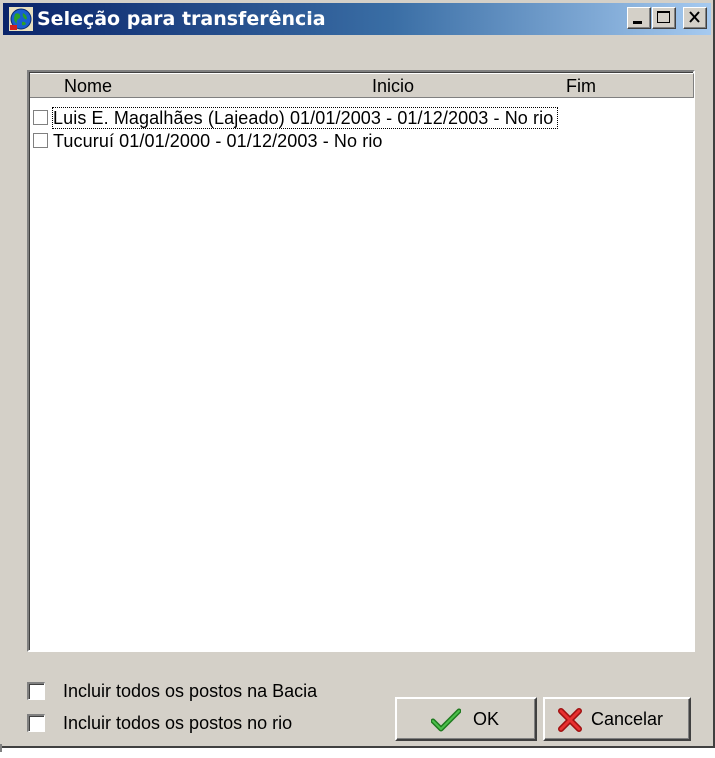  Describe the element at coordinates (181, 19) in the screenshot. I see `window-title: Seleção para transferência` at that location.